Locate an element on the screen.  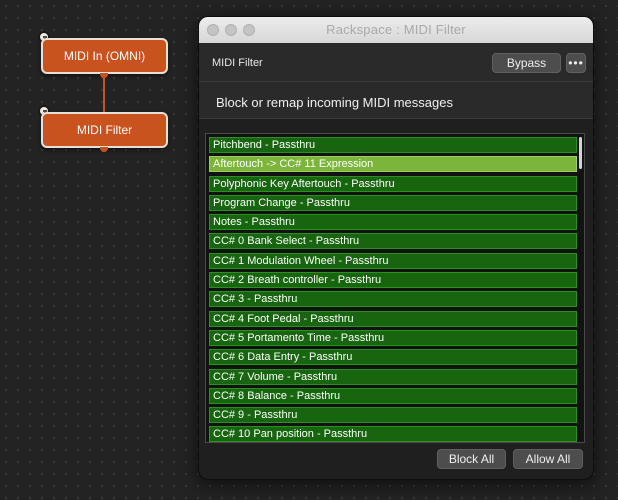
block-all-button: Block All is located at coordinates (471, 459).